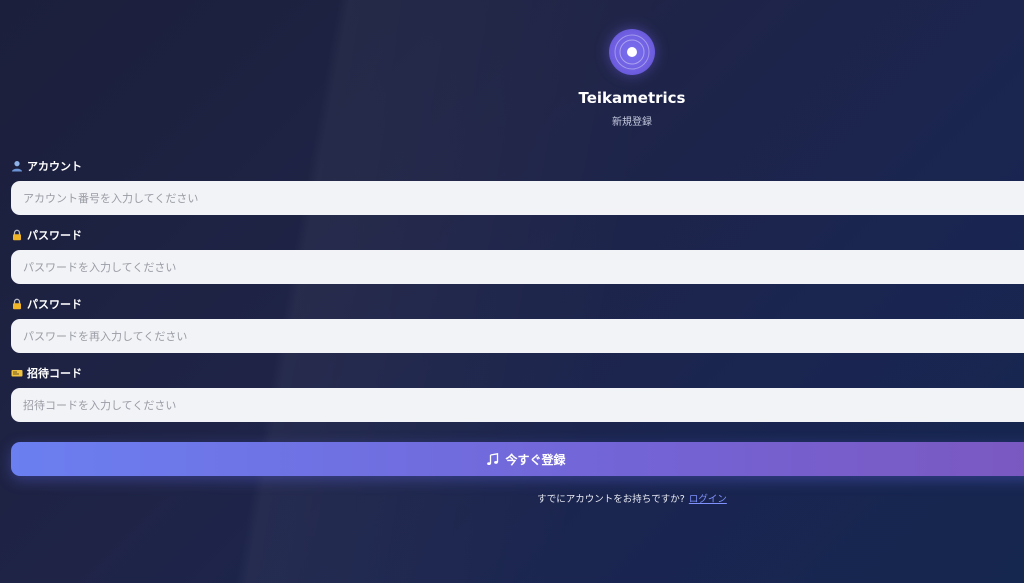  Describe the element at coordinates (517, 336) in the screenshot. I see `password-confirm-input` at that location.